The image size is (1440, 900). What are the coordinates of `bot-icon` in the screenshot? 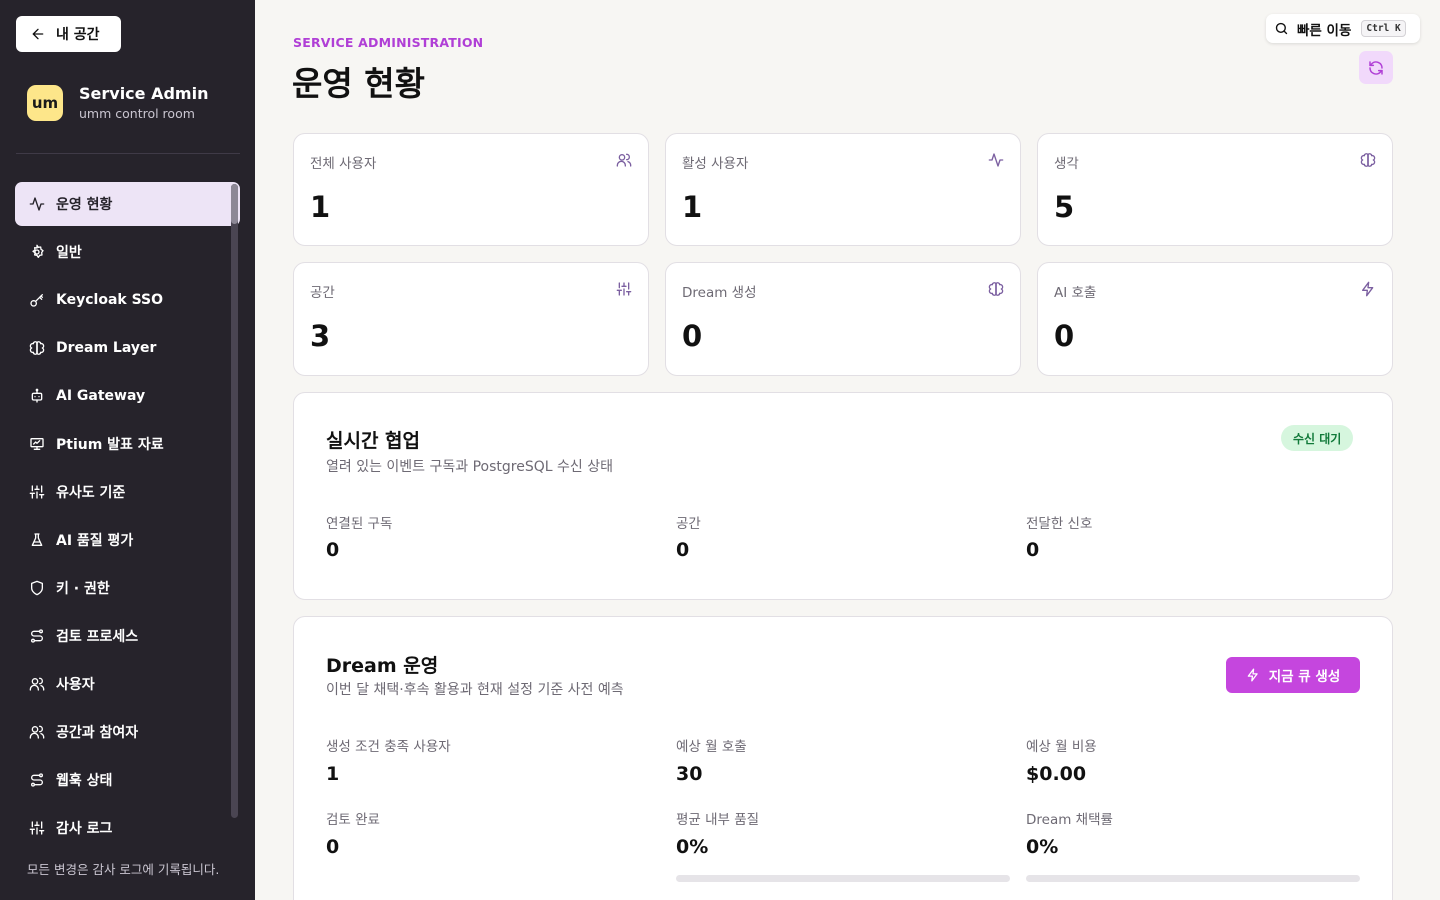 It's located at (37, 395).